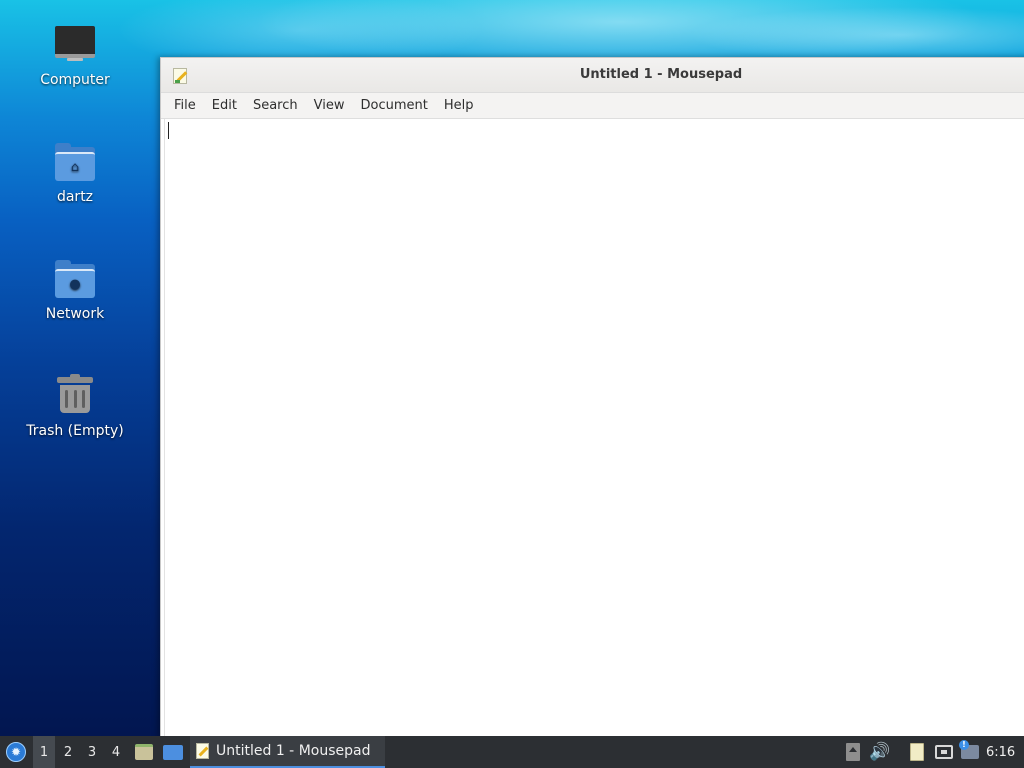  I want to click on tray-eject, so click(853, 752).